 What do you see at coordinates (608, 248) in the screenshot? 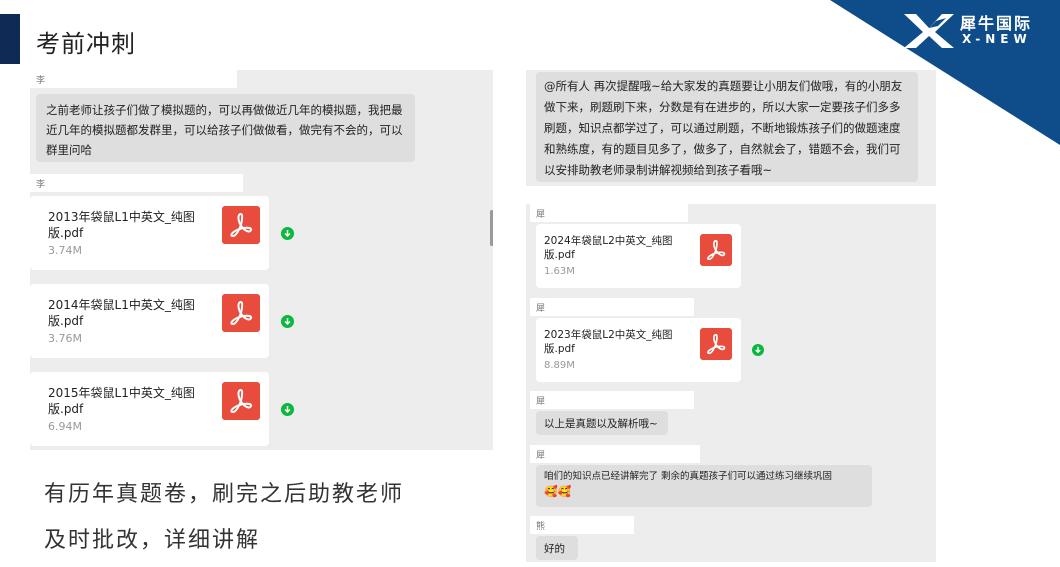
I see `file-name: 2024年袋鼠L2中英文_纯图版.pdf` at bounding box center [608, 248].